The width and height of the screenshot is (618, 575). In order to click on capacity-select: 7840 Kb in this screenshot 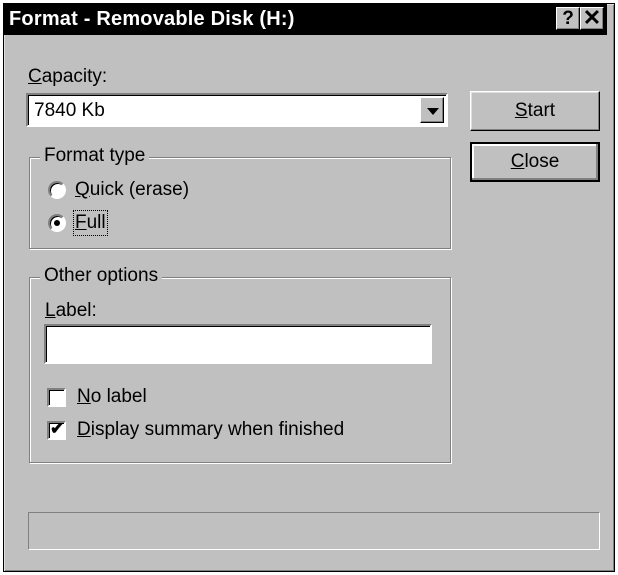, I will do `click(237, 110)`.